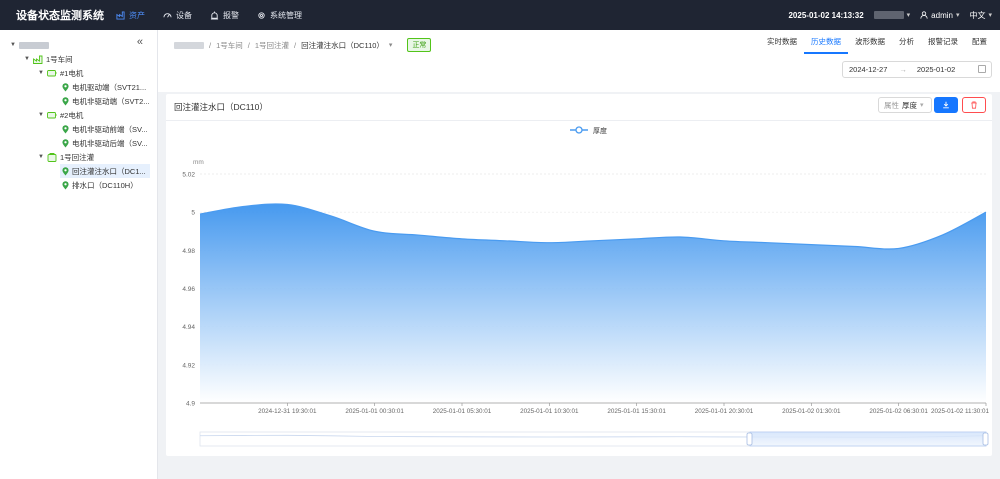  I want to click on nav-item-devices: 设备, so click(177, 15).